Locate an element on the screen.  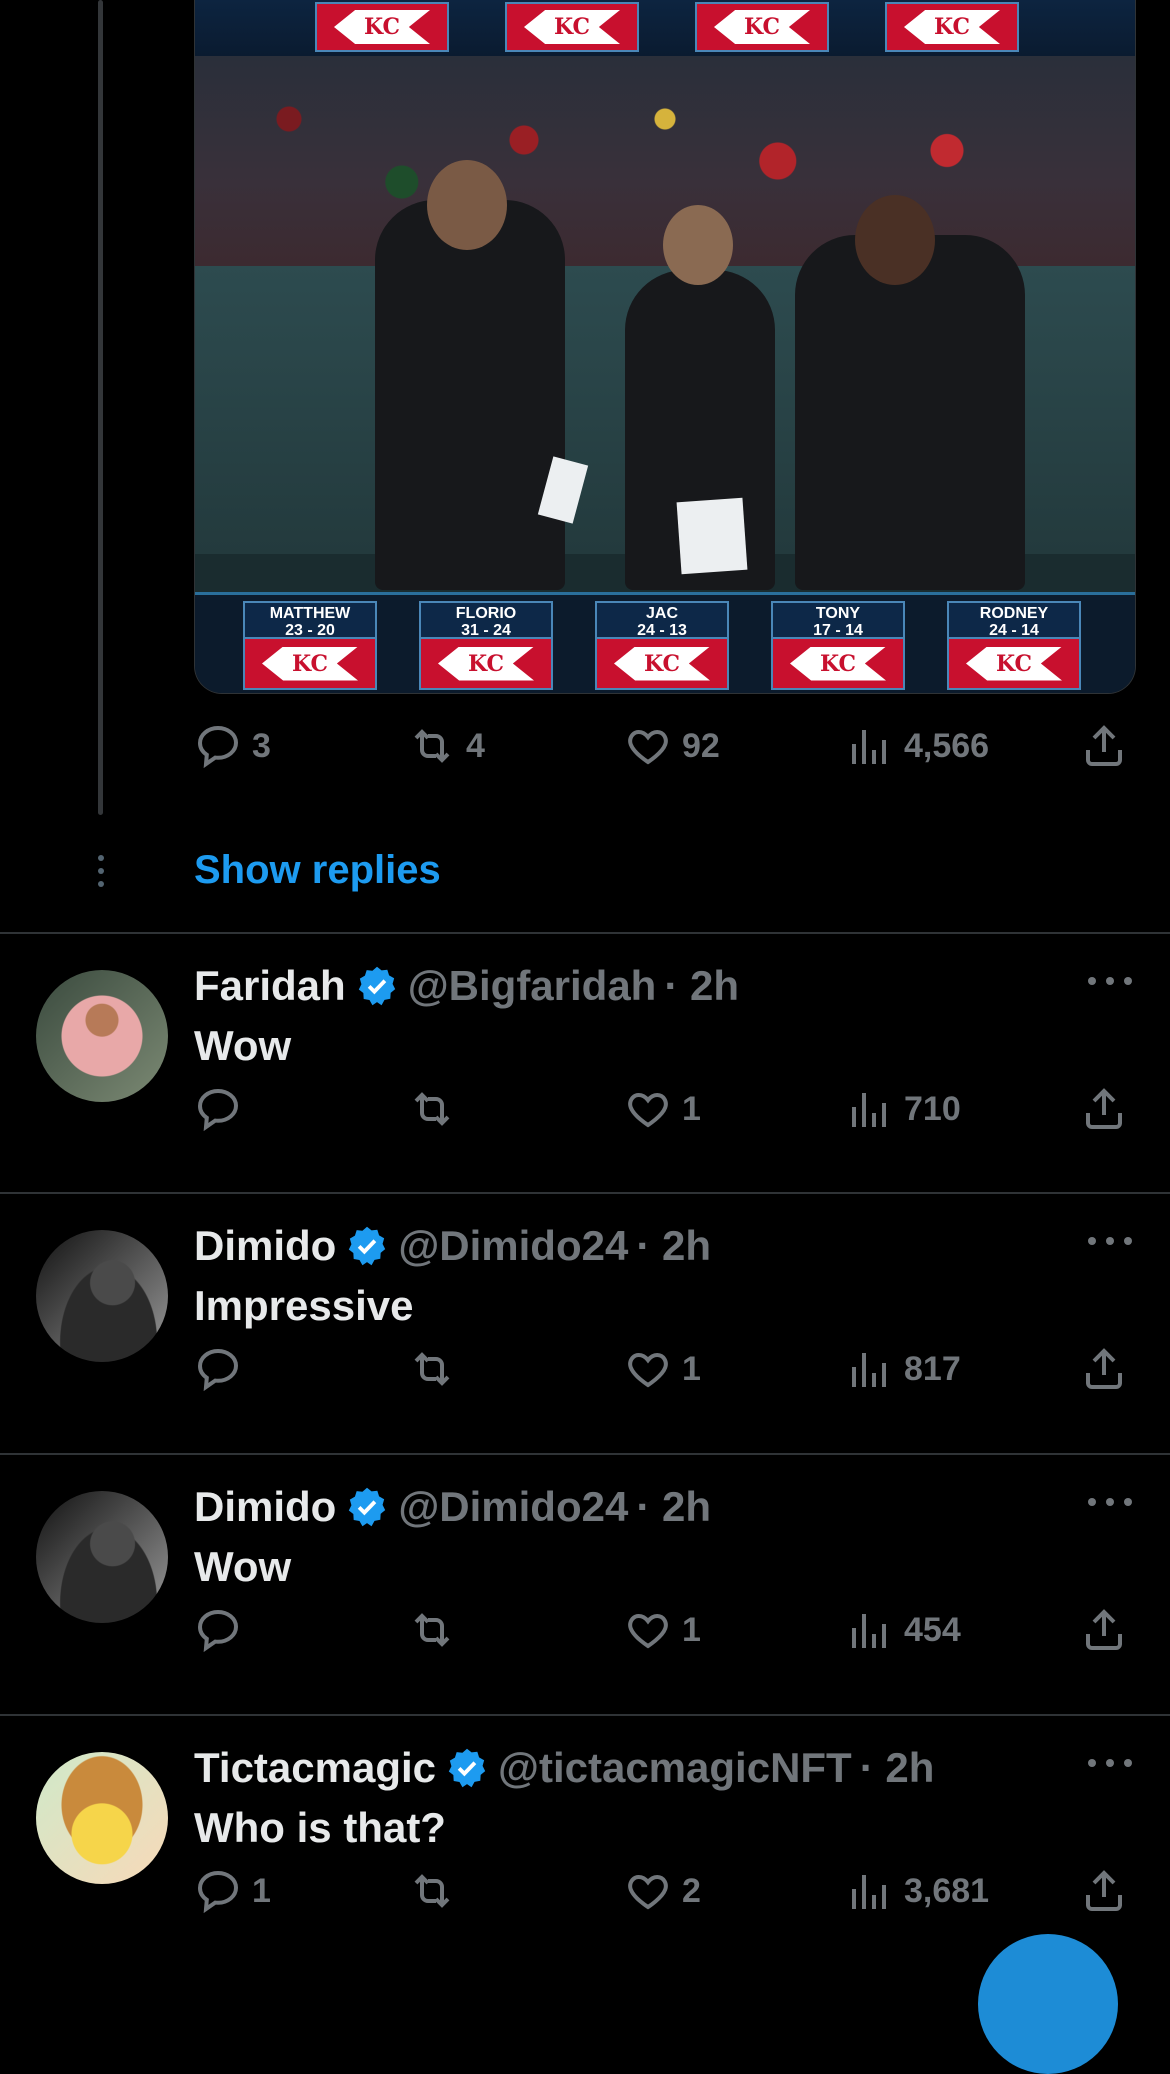
repost-count: 4 is located at coordinates (475, 745).